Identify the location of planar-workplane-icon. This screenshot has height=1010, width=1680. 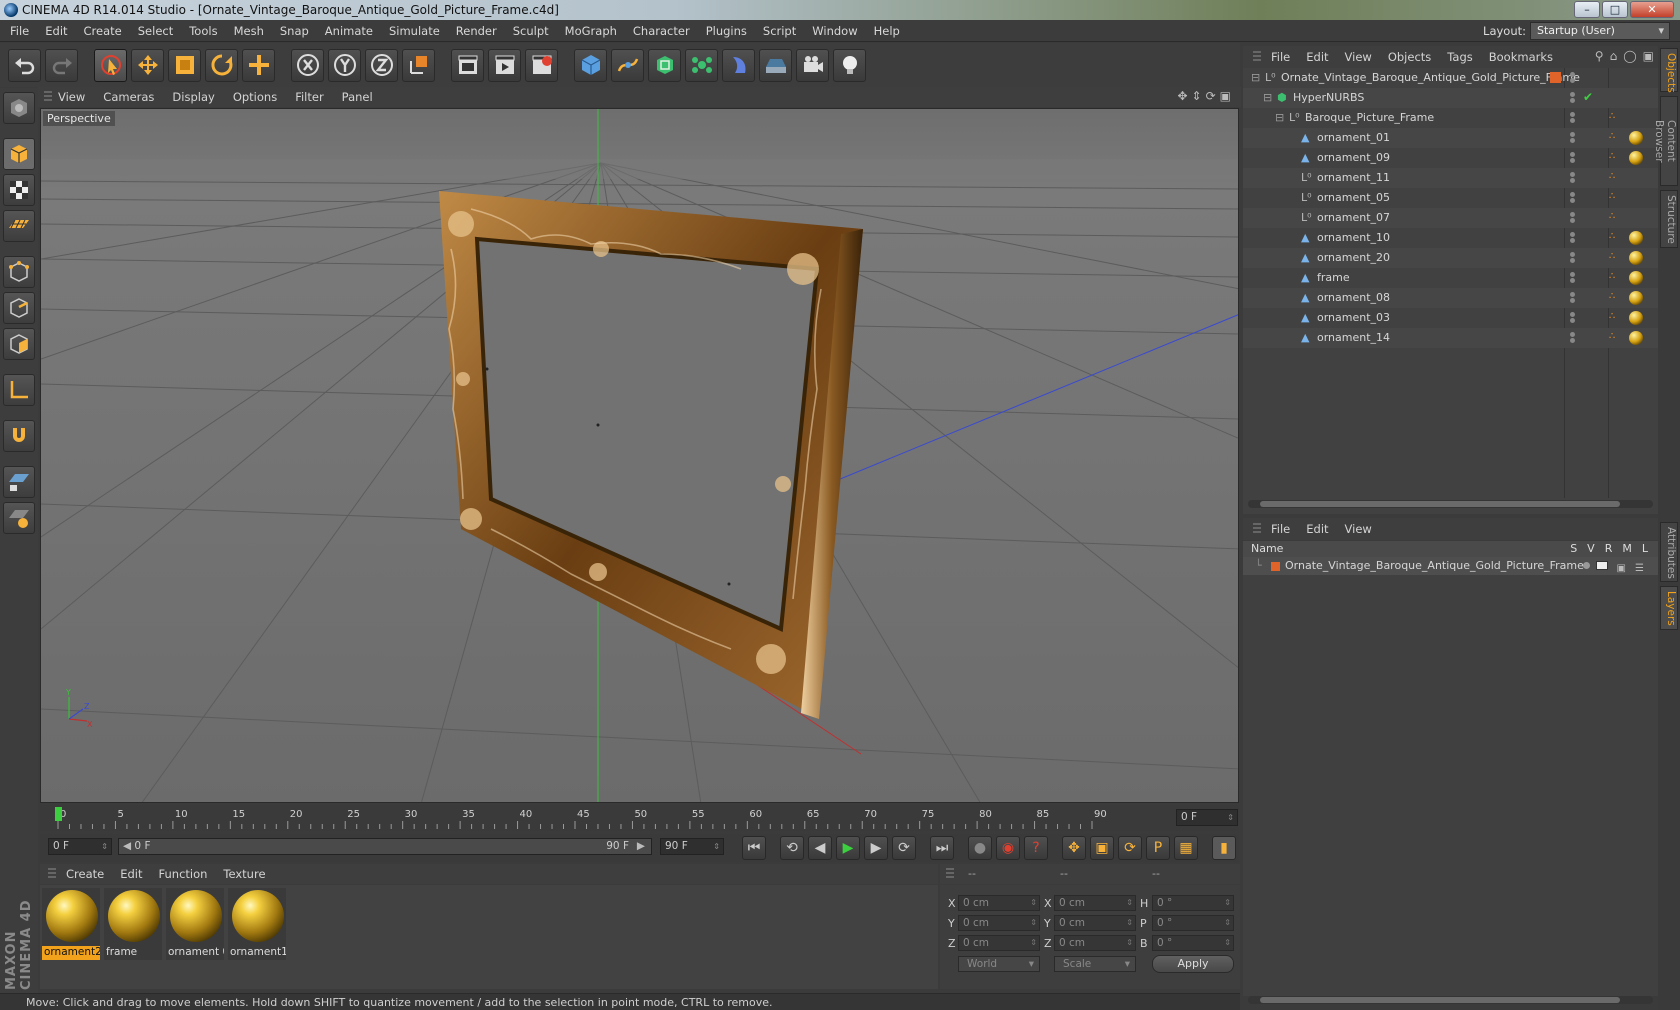
(19, 518).